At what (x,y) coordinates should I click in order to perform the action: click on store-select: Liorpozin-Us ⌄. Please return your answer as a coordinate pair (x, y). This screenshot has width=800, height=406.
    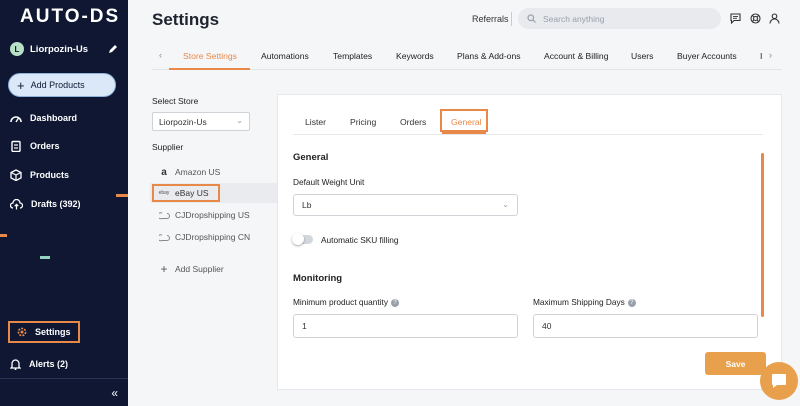
    Looking at the image, I should click on (201, 121).